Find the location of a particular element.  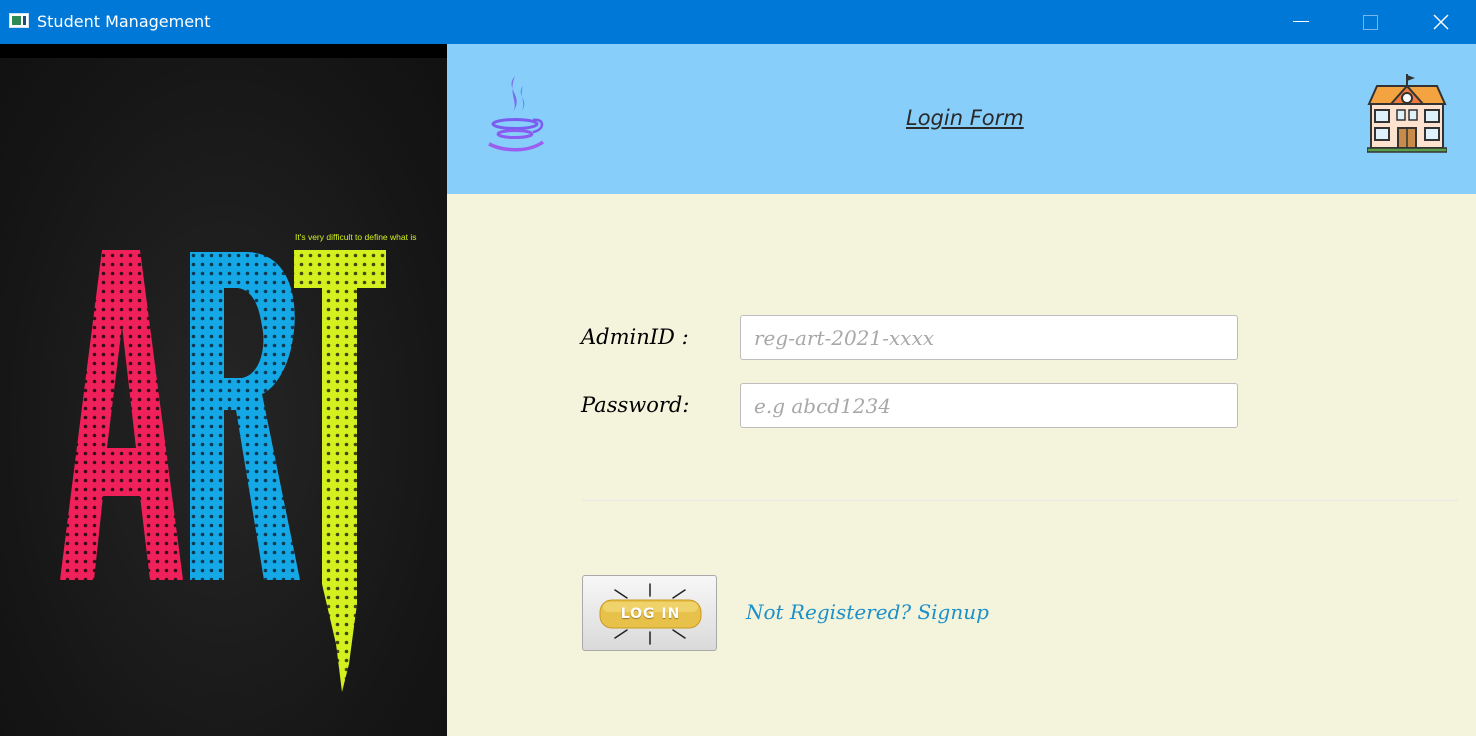

java-logo-icon is located at coordinates (516, 114).